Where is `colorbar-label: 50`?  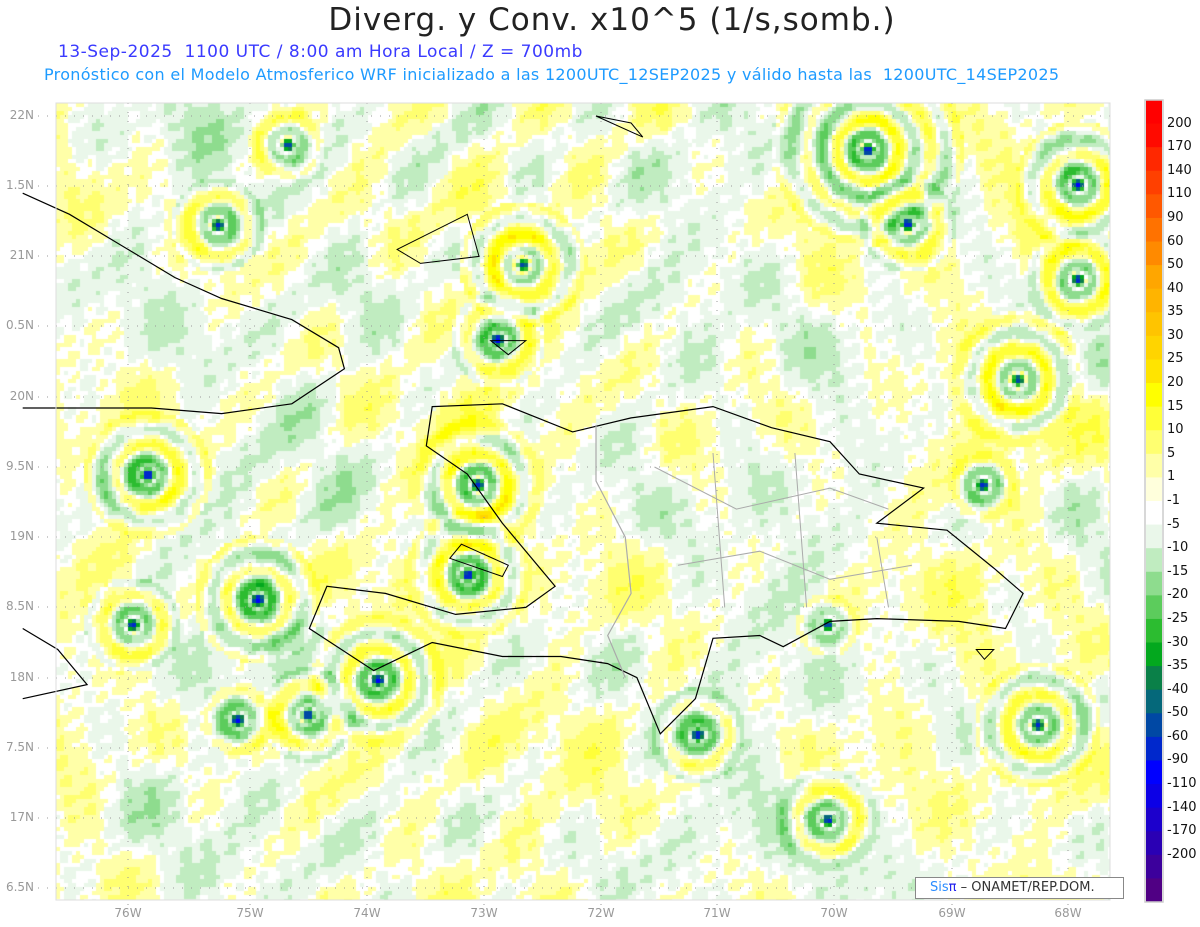
colorbar-label: 50 is located at coordinates (1175, 265).